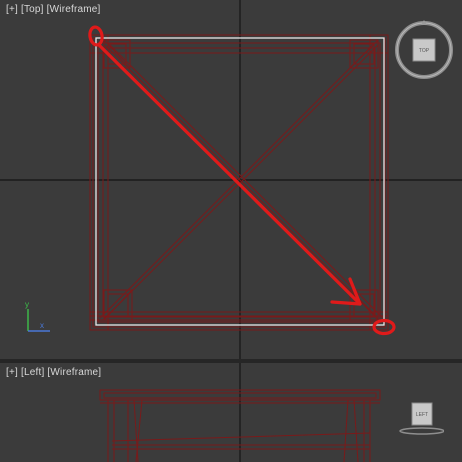 The width and height of the screenshot is (462, 462). Describe the element at coordinates (421, 431) in the screenshot. I see `viewcube-compass-ring-left` at that location.